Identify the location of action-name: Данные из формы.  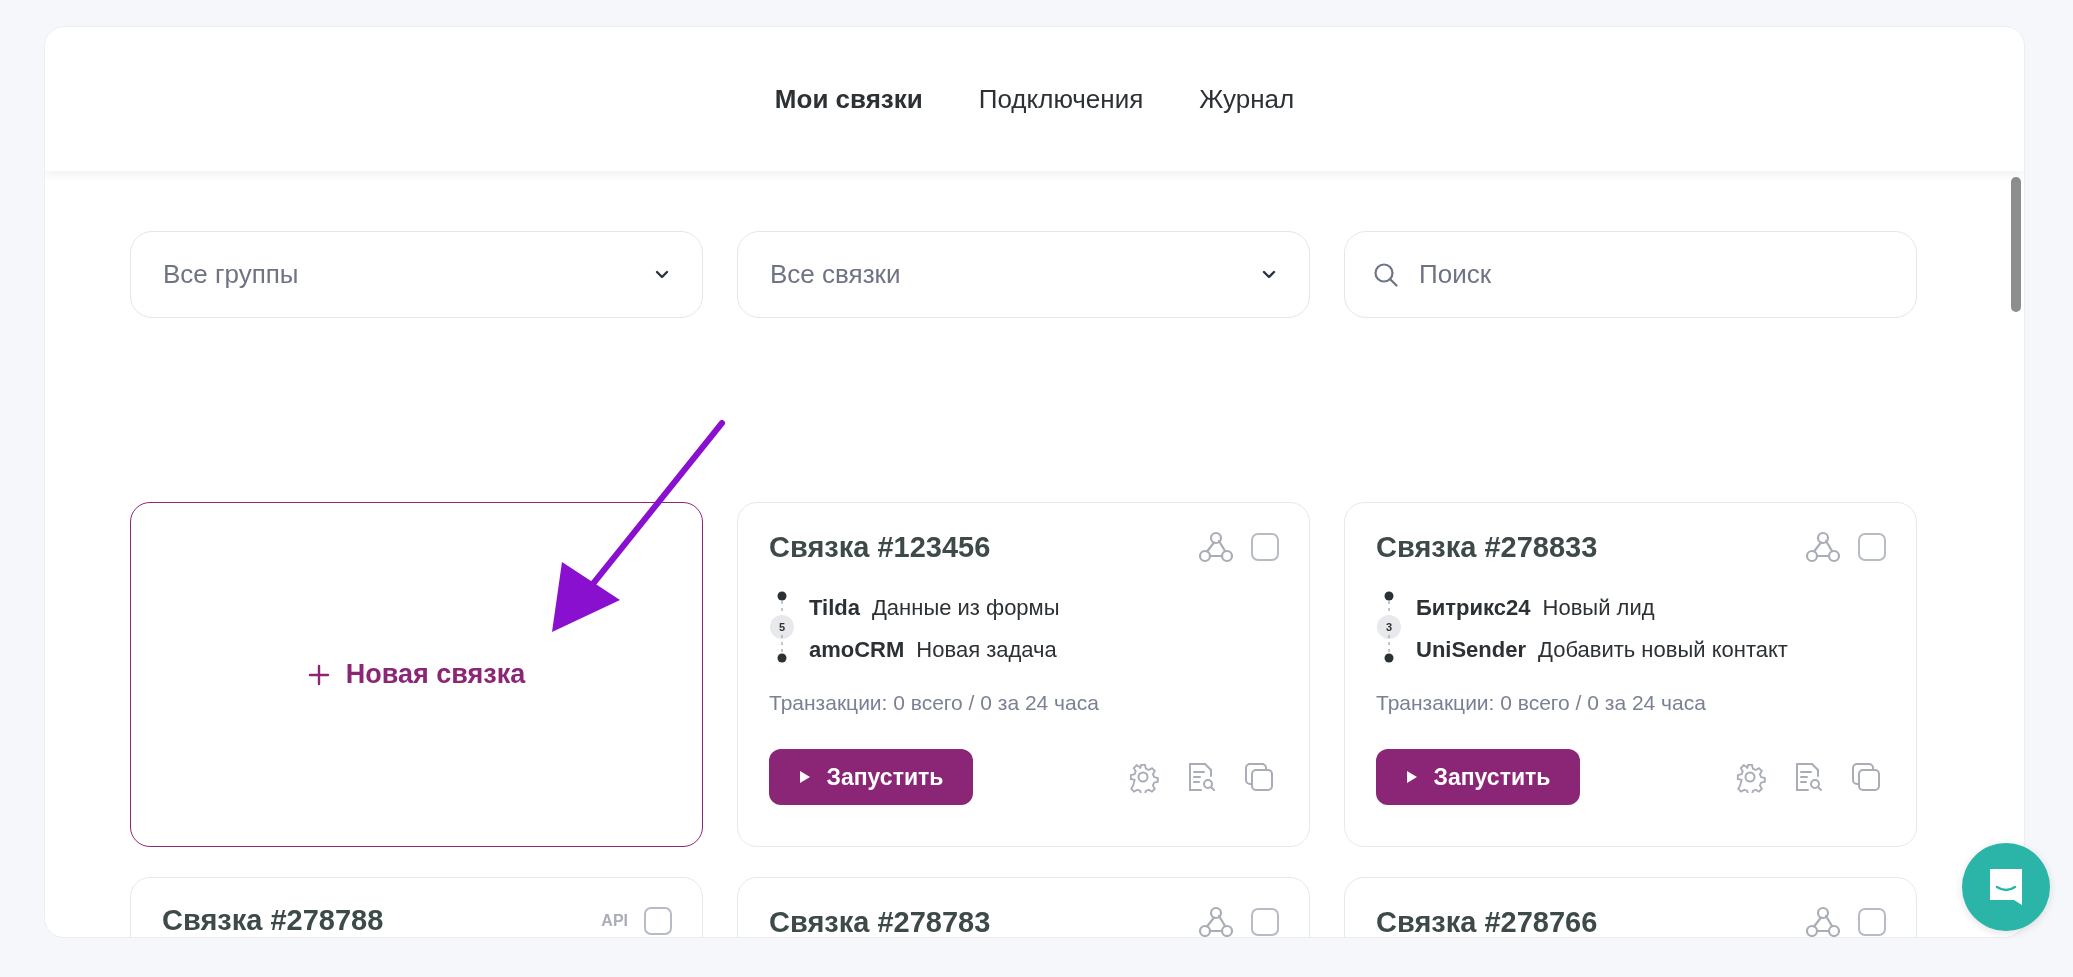
(965, 608).